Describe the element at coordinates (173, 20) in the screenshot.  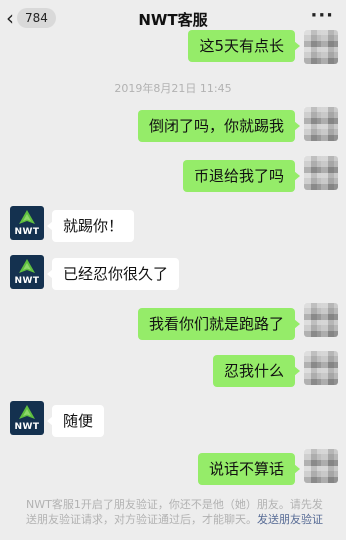
I see `chat-title: NWT客服` at that location.